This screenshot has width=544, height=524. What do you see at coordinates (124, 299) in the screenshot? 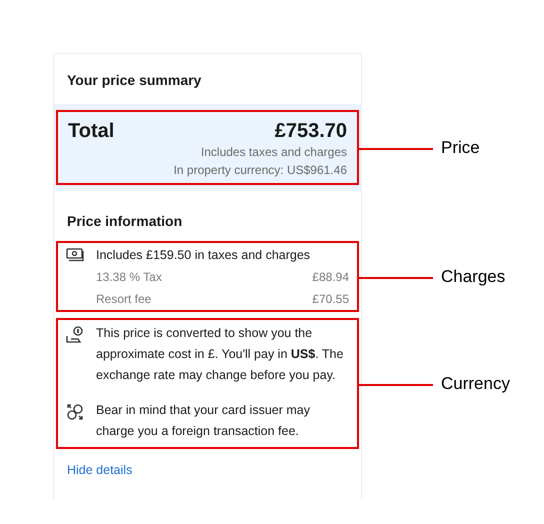
I see `charge-name: Resort fee` at bounding box center [124, 299].